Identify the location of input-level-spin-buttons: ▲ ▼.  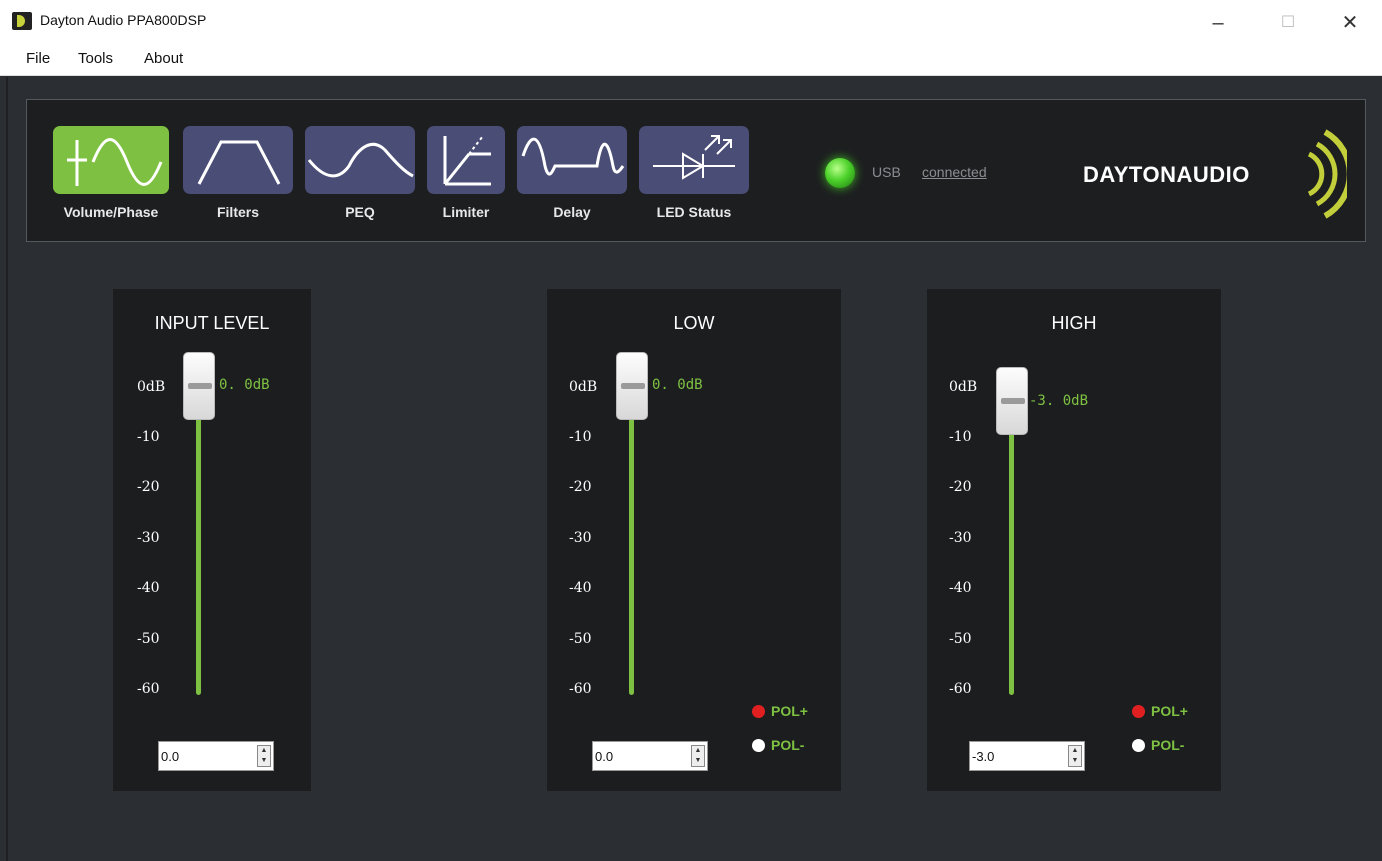
(264, 756).